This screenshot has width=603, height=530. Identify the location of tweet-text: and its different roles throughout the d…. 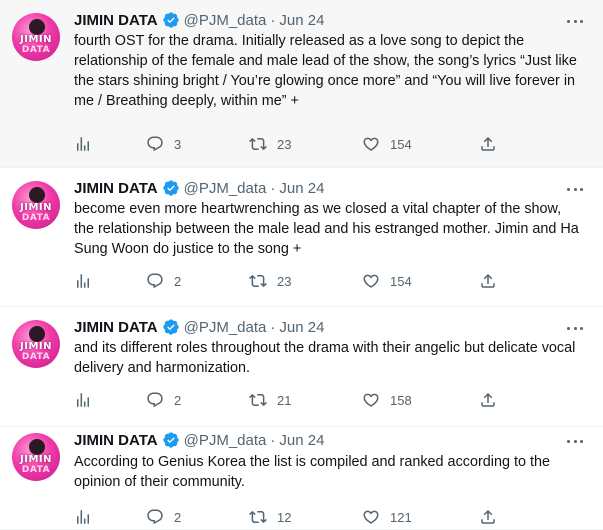
(325, 358).